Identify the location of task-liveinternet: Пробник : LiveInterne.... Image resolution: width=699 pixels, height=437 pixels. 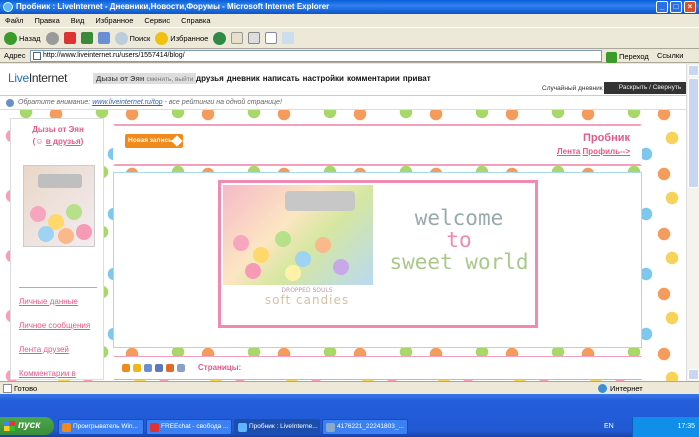
(277, 427).